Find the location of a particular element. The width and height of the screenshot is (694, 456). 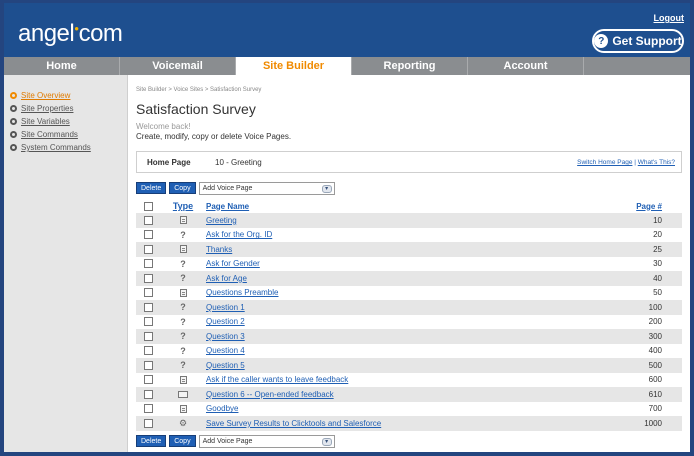

page-name-link: Questions Preamble is located at coordinates (414, 292).